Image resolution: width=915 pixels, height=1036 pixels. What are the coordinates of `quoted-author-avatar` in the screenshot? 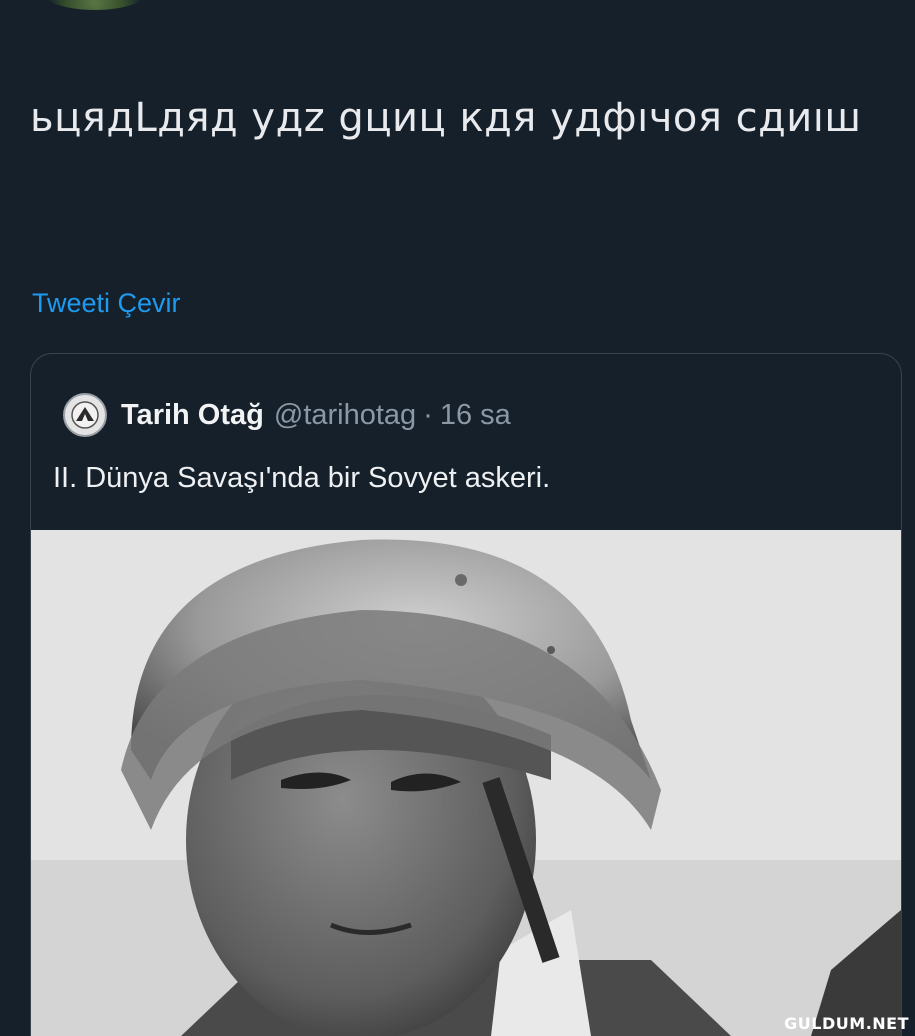 It's located at (85, 415).